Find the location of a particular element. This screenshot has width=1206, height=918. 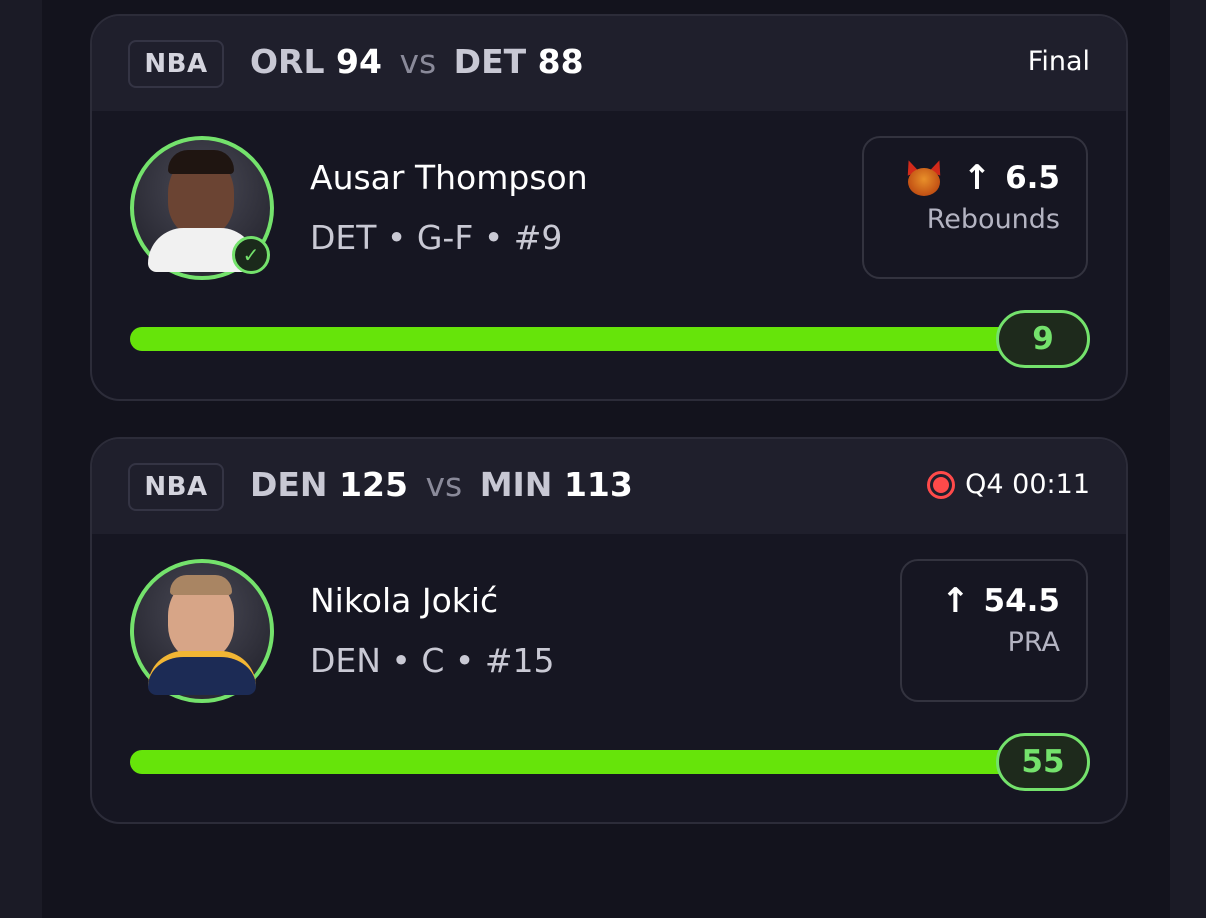

game-header: NBA DEN 125 vs MIN 113 Q4 00:11 is located at coordinates (609, 486).